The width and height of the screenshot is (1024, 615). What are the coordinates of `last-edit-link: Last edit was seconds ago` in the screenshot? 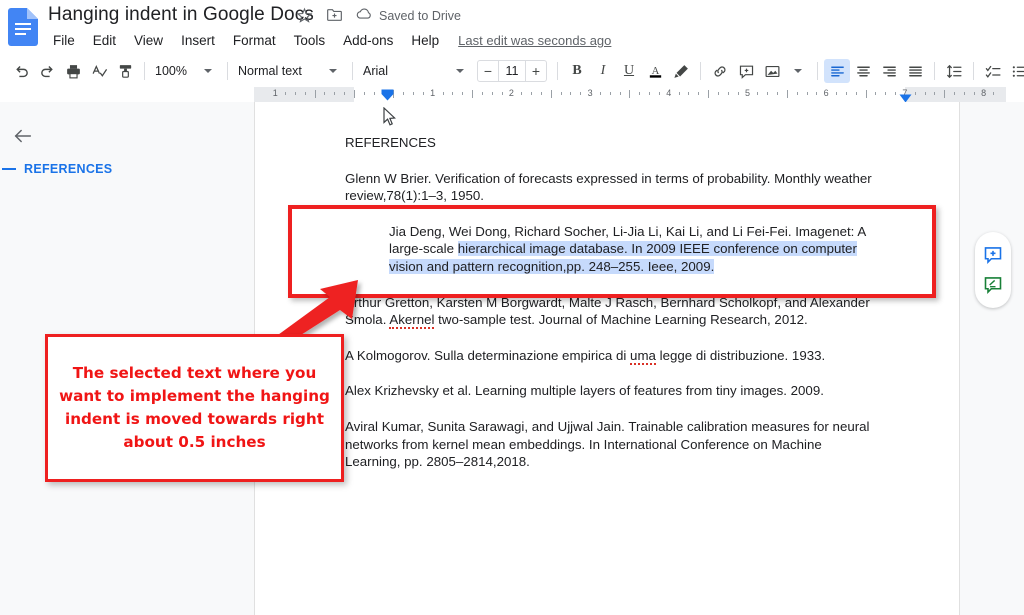 It's located at (534, 40).